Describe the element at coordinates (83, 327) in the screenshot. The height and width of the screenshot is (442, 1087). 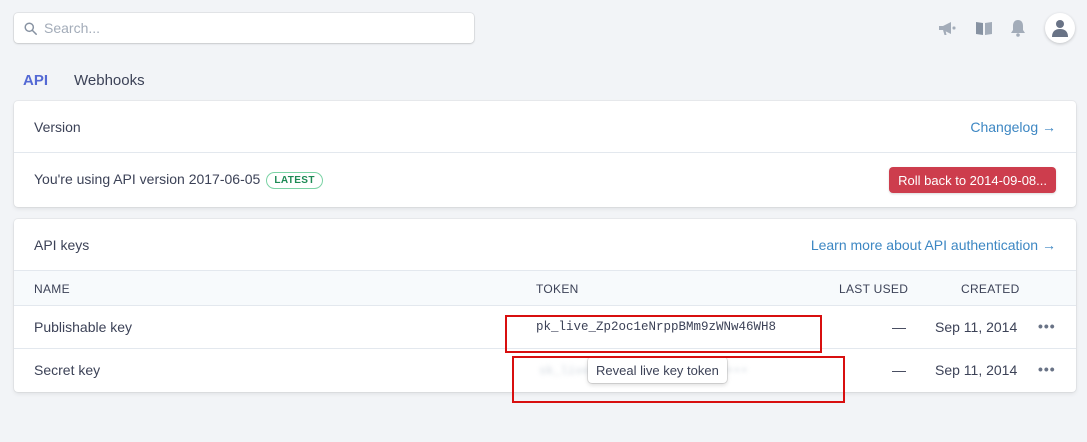
I see `key-name: Publishable key` at that location.